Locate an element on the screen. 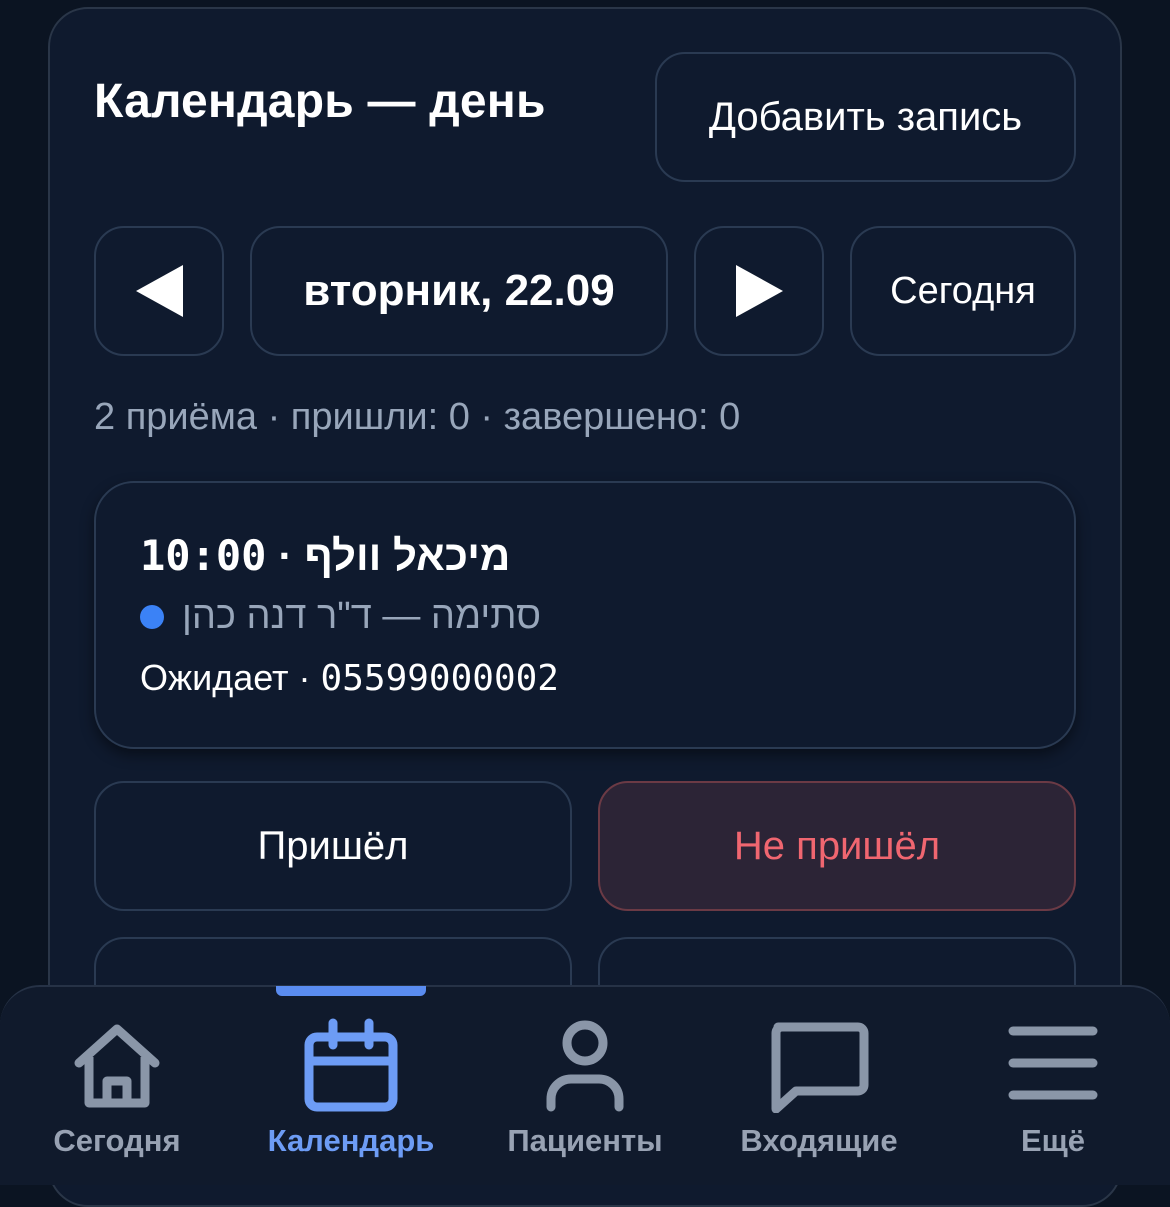 Image resolution: width=1170 pixels, height=1207 pixels. triangle-right-icon is located at coordinates (759, 291).